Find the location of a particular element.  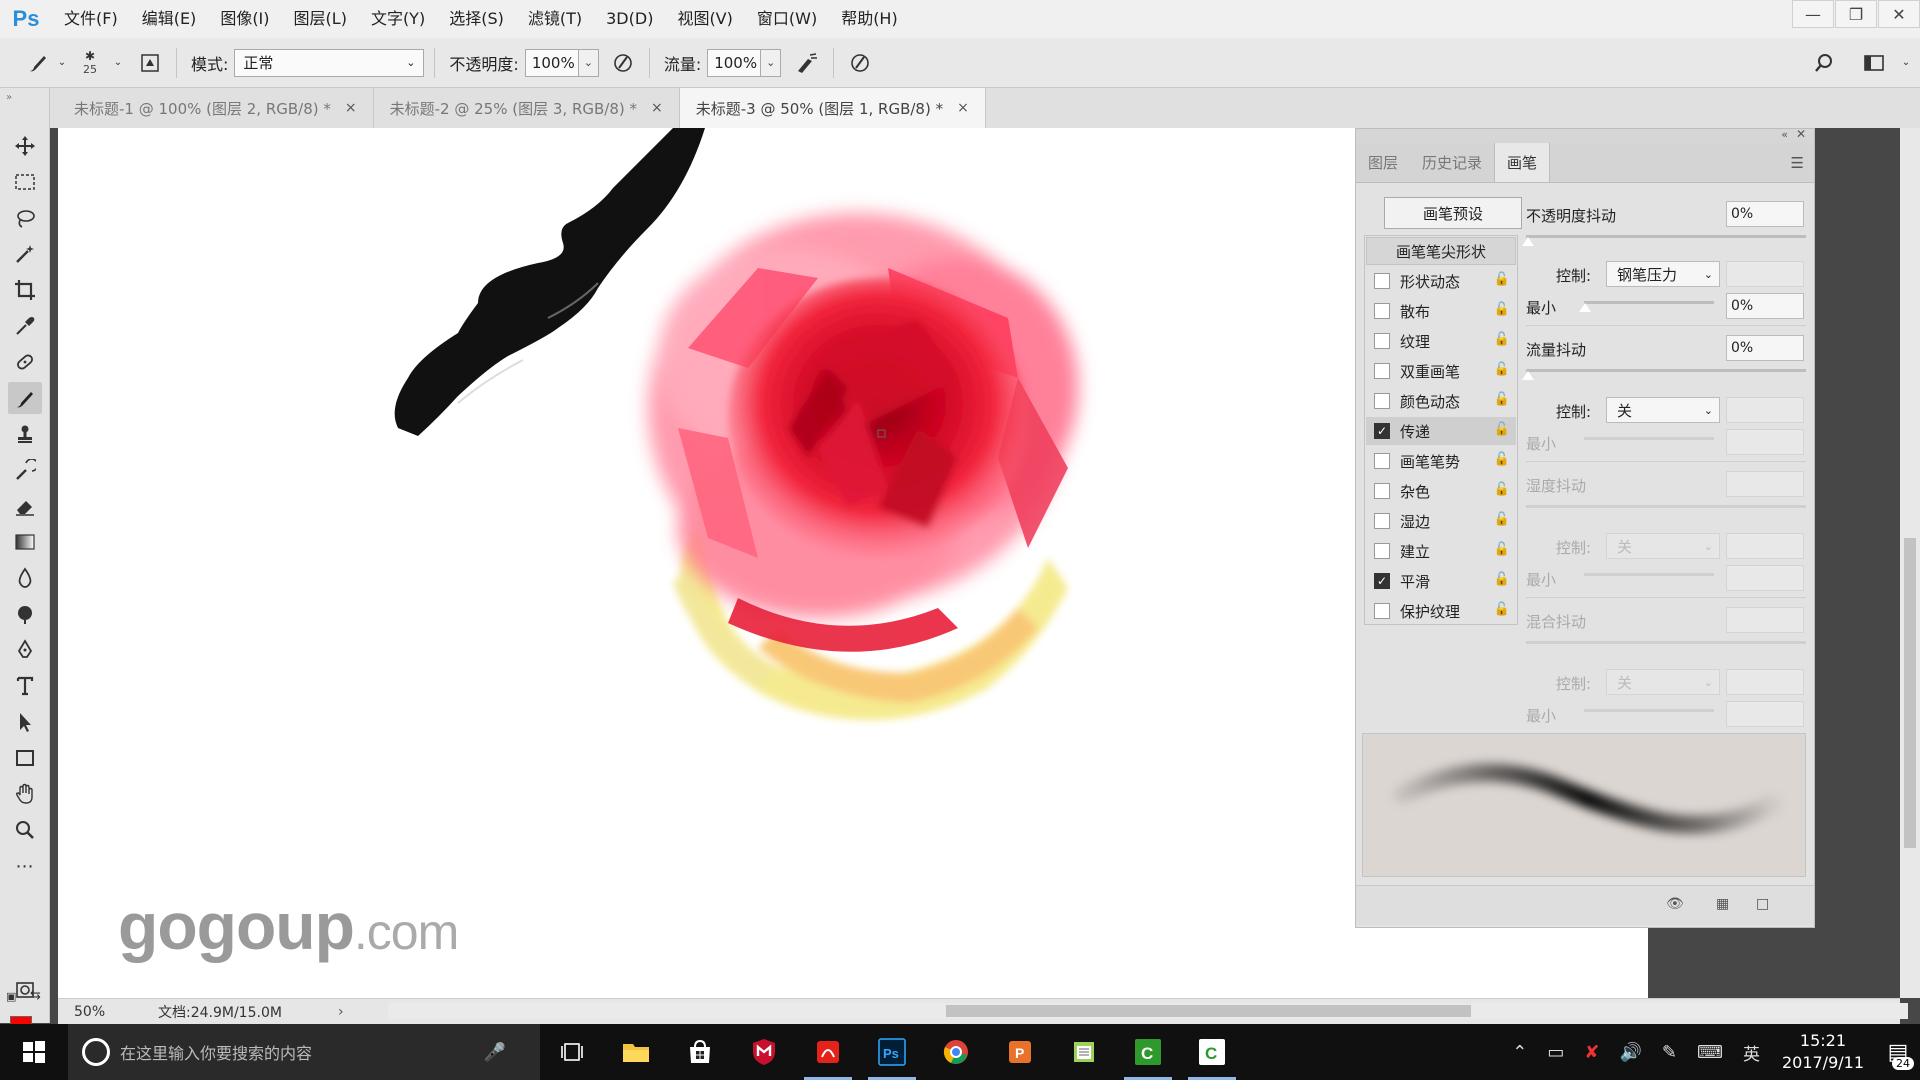

opacity-jitter-input: 0% is located at coordinates (1765, 214).